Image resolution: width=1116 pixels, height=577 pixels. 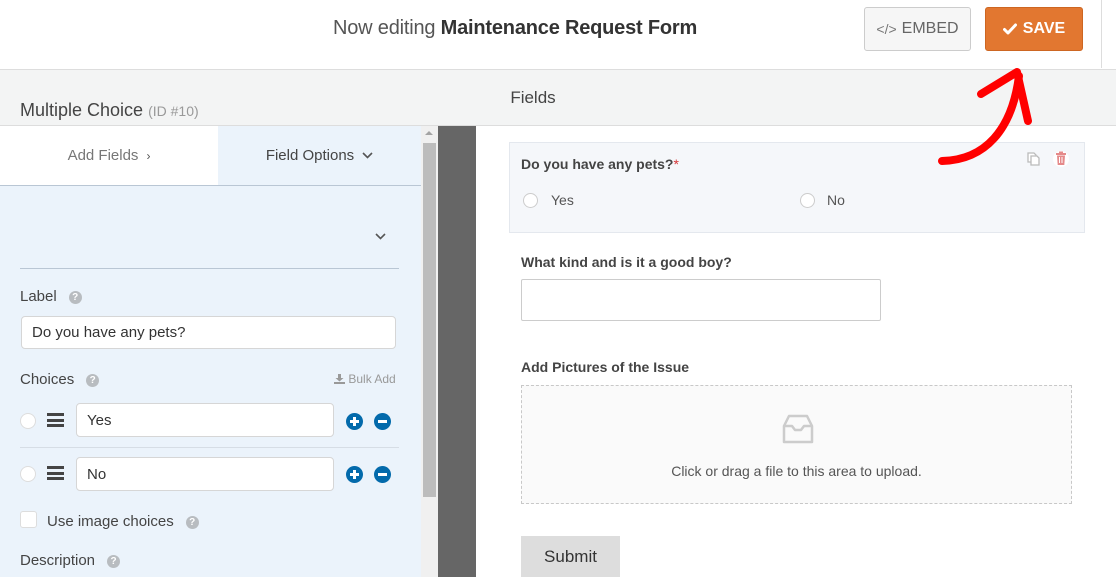 What do you see at coordinates (1033, 158) in the screenshot?
I see `duplicate-icon` at bounding box center [1033, 158].